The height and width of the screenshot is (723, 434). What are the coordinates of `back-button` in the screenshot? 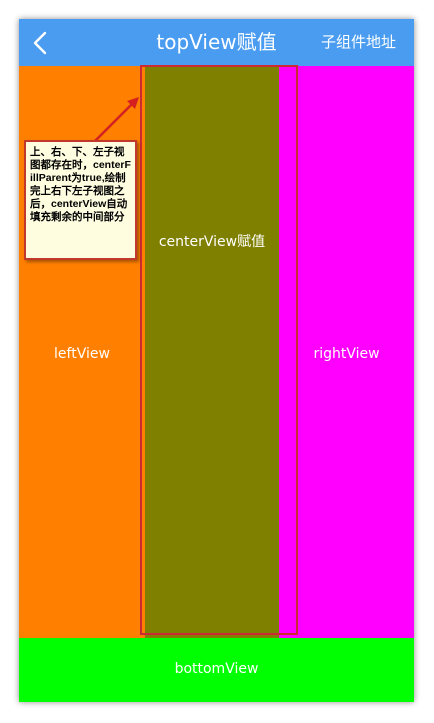 It's located at (41, 43).